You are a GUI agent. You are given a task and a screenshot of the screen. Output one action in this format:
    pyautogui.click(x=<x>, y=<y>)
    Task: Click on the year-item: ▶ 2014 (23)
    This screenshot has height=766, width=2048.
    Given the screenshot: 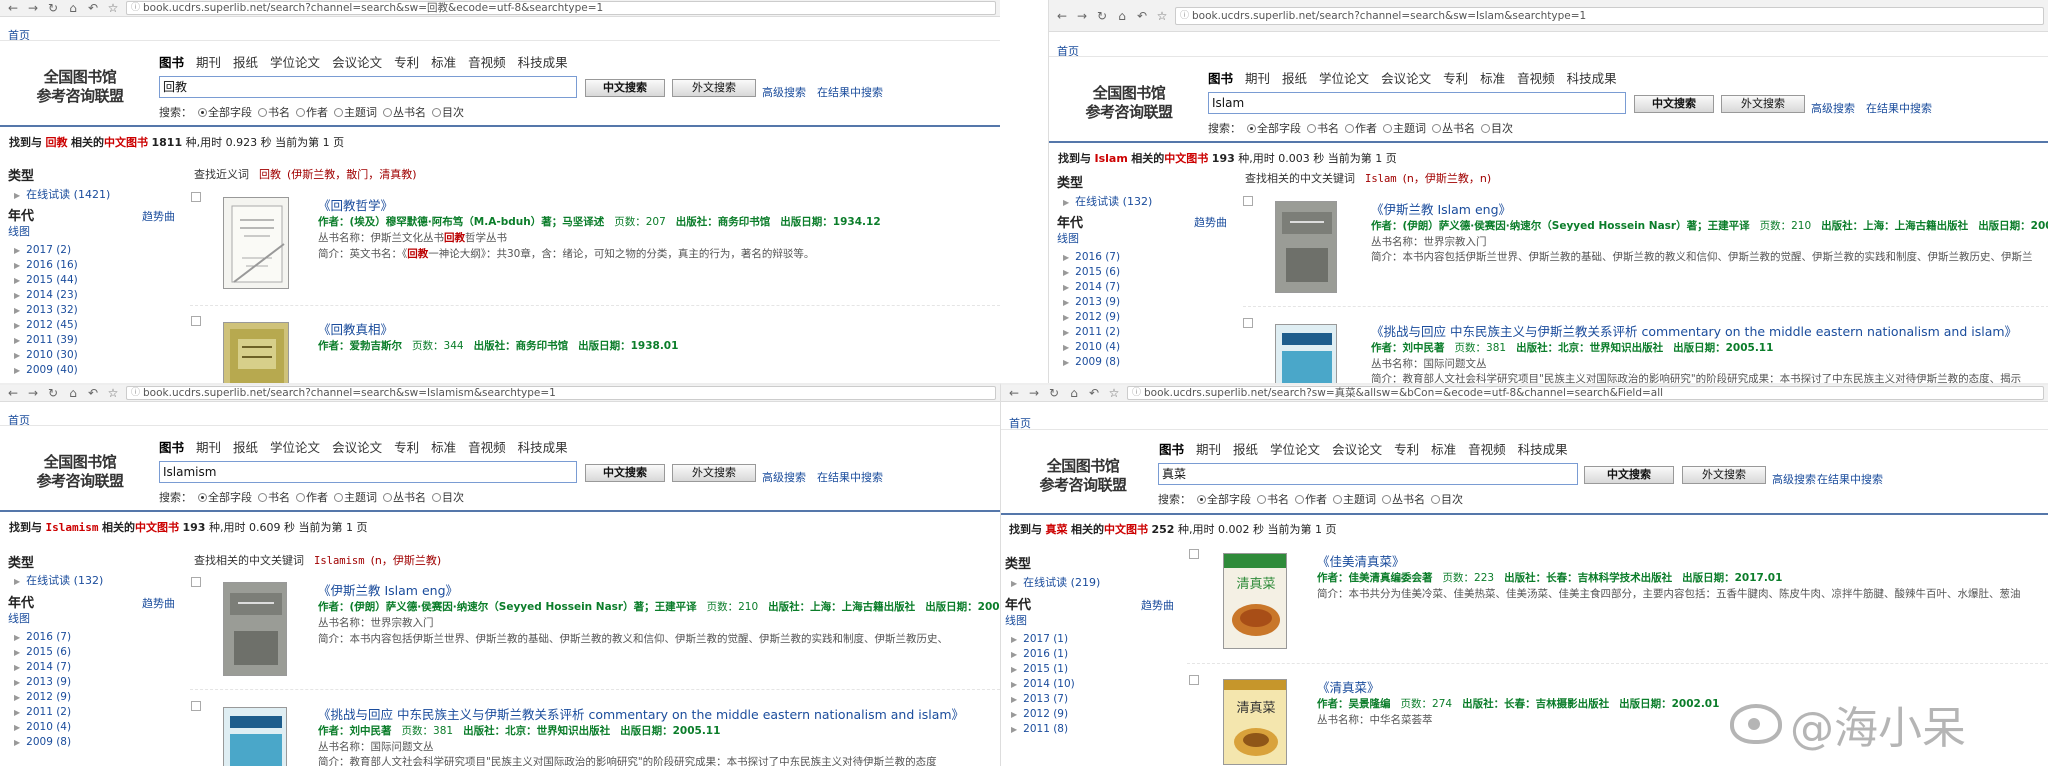 What is the action you would take?
    pyautogui.click(x=46, y=295)
    